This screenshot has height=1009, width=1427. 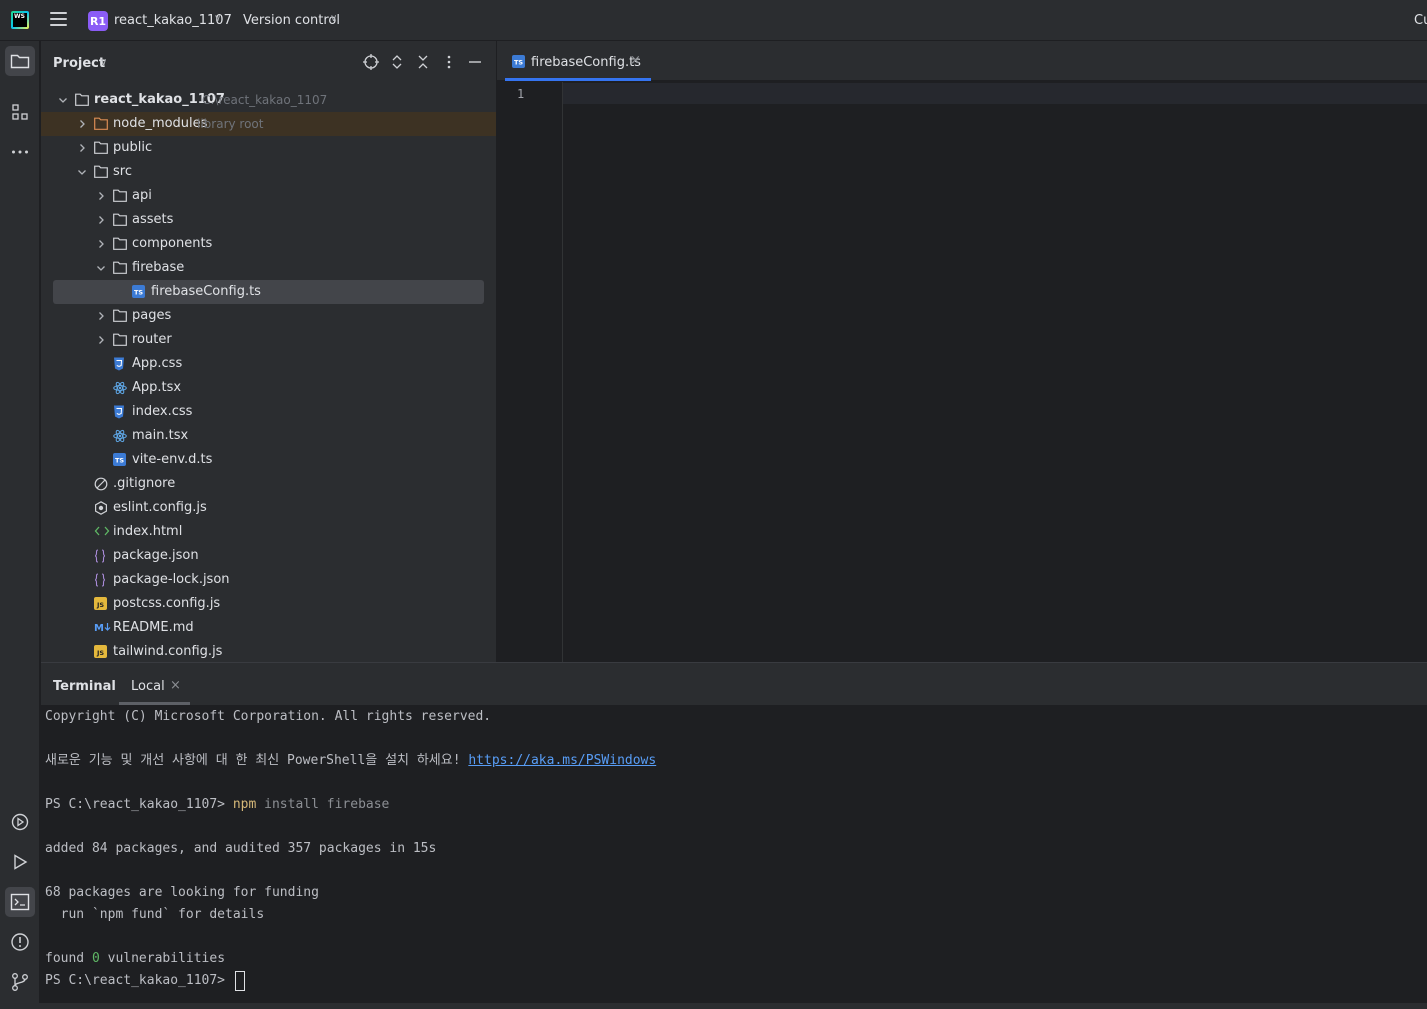 I want to click on tree-item-label: index.html, so click(x=148, y=531).